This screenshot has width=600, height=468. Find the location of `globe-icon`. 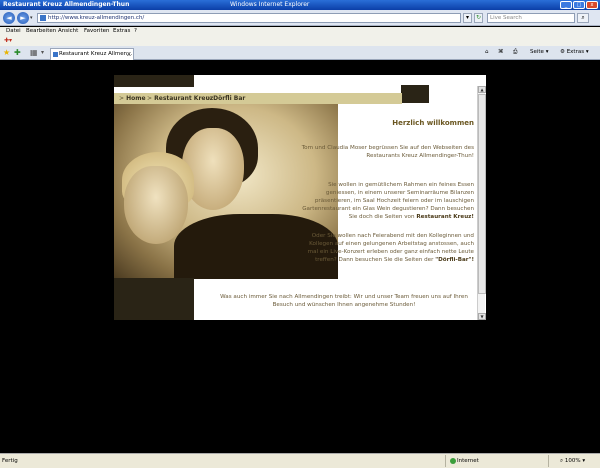

globe-icon is located at coordinates (453, 461).